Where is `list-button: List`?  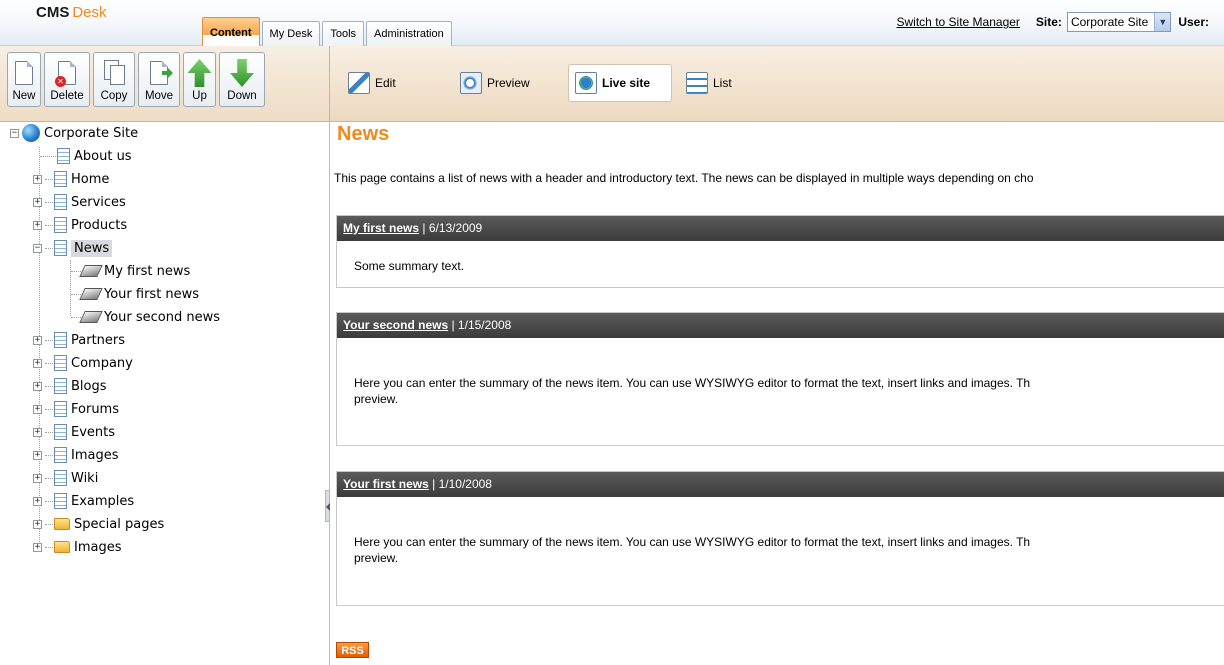
list-button: List is located at coordinates (709, 83).